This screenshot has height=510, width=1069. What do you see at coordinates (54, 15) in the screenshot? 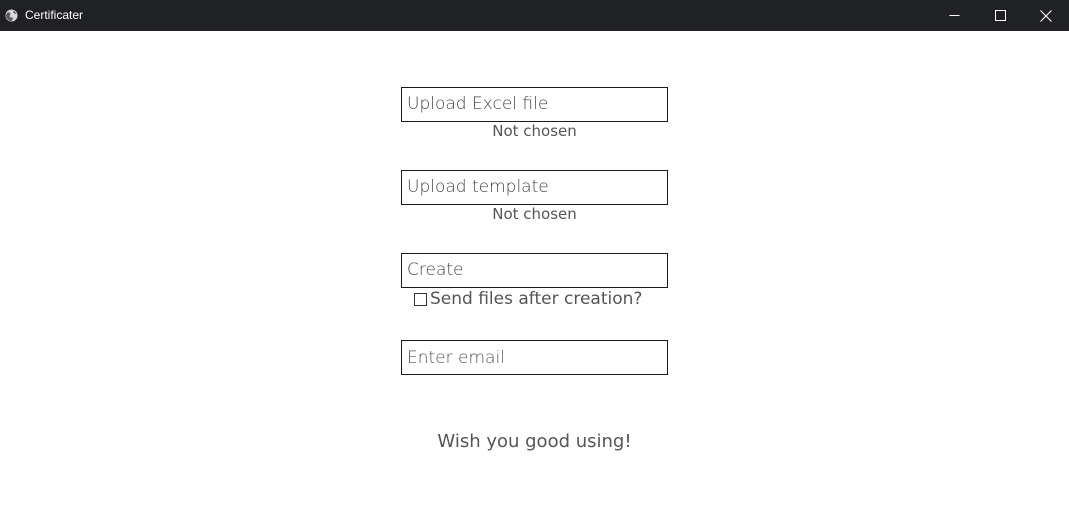
I see `window-title: Certificater` at bounding box center [54, 15].